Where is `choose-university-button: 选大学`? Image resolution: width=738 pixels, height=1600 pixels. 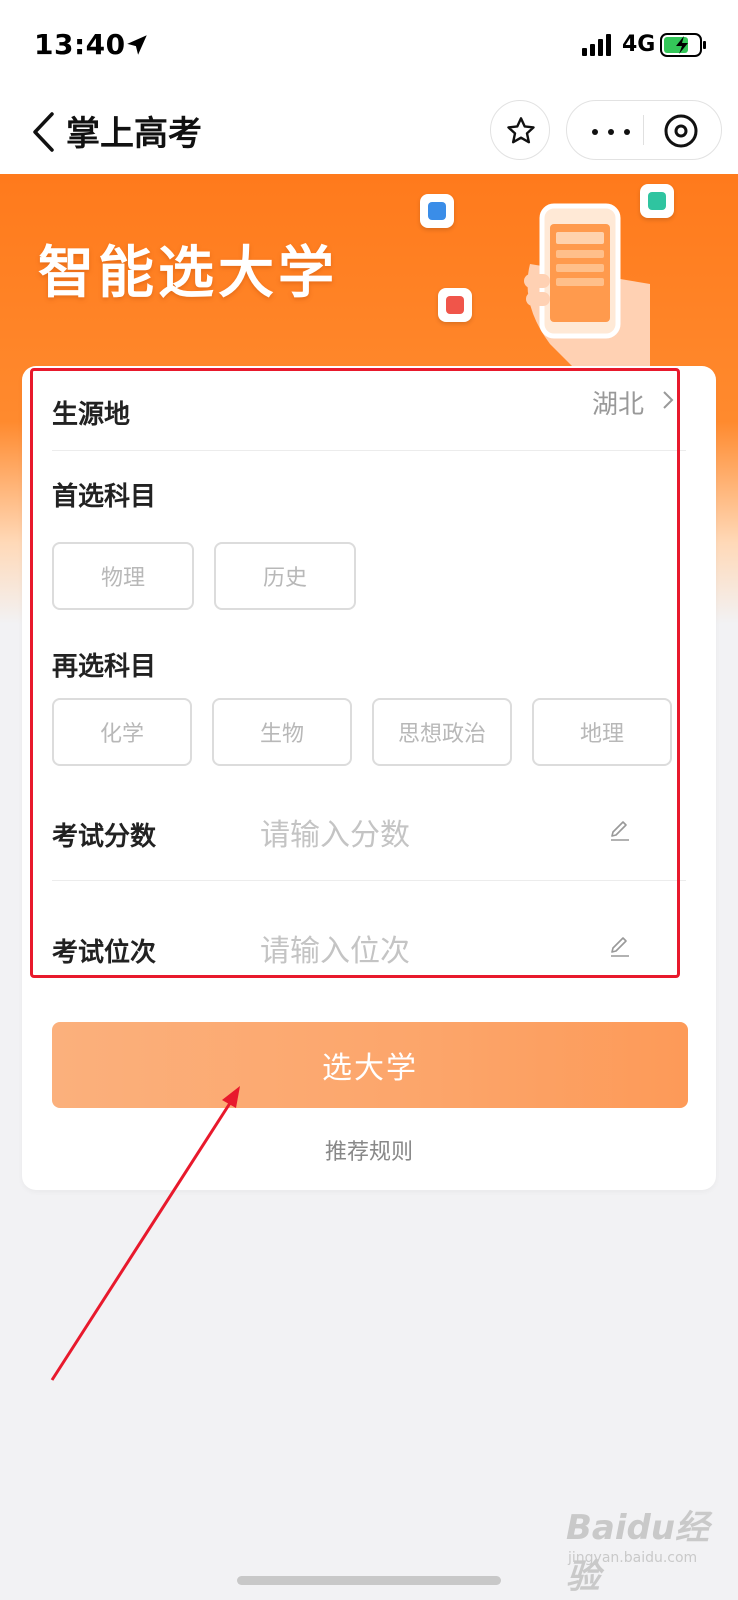 choose-university-button: 选大学 is located at coordinates (370, 1065).